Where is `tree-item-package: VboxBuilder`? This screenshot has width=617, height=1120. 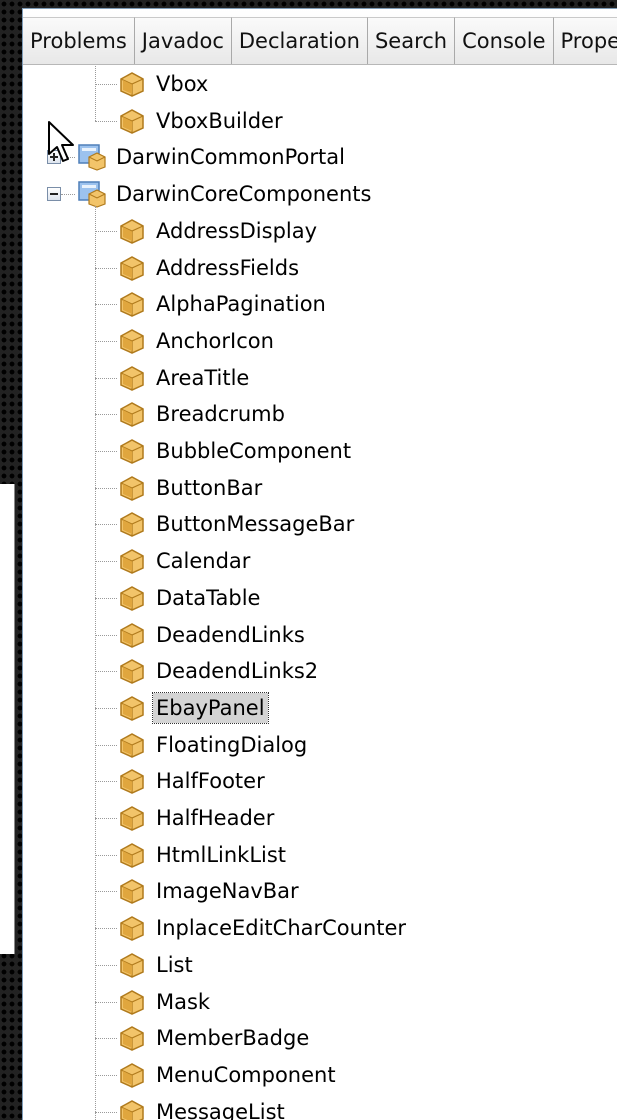 tree-item-package: VboxBuilder is located at coordinates (201, 121).